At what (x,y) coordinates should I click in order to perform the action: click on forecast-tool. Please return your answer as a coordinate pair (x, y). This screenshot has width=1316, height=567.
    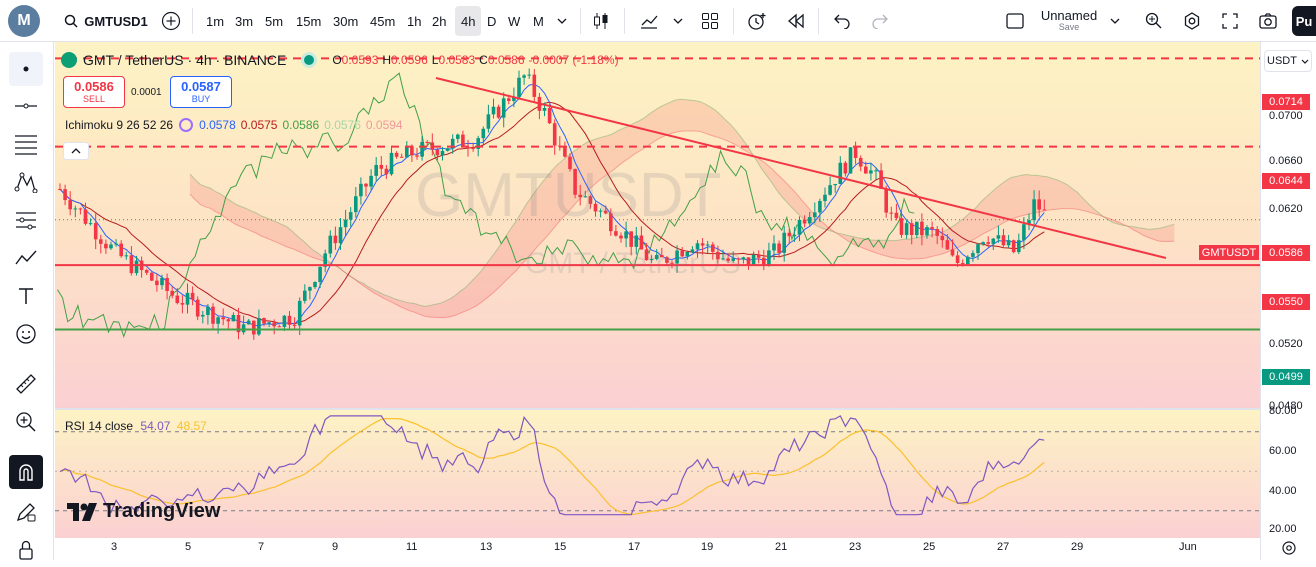
    Looking at the image, I should click on (26, 220).